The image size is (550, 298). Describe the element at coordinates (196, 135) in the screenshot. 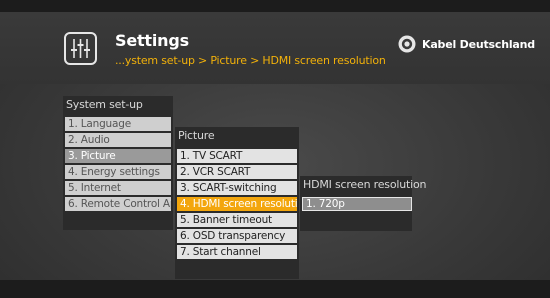

I see `panel-title: Picture` at that location.